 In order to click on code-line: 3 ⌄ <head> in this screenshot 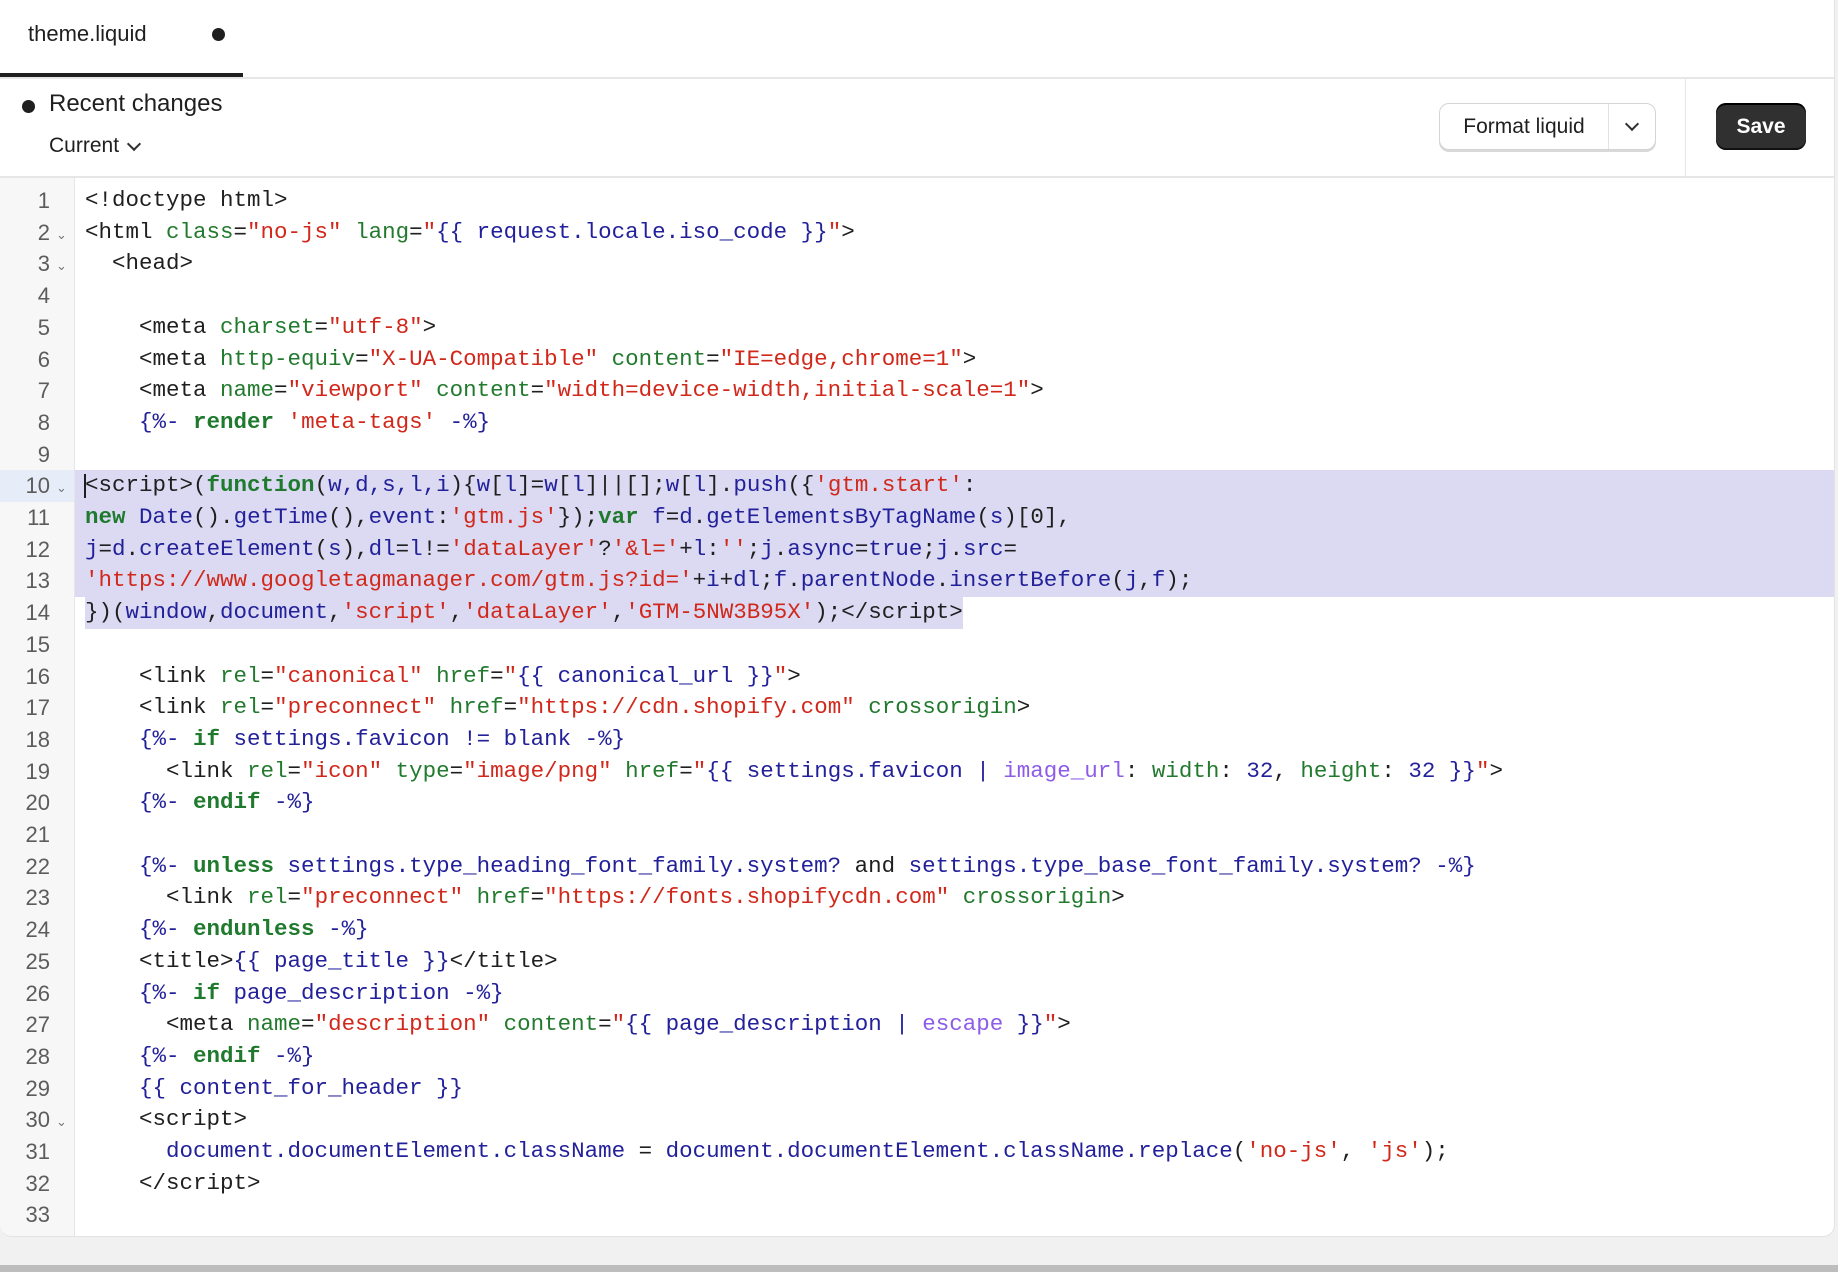, I will do `click(917, 264)`.